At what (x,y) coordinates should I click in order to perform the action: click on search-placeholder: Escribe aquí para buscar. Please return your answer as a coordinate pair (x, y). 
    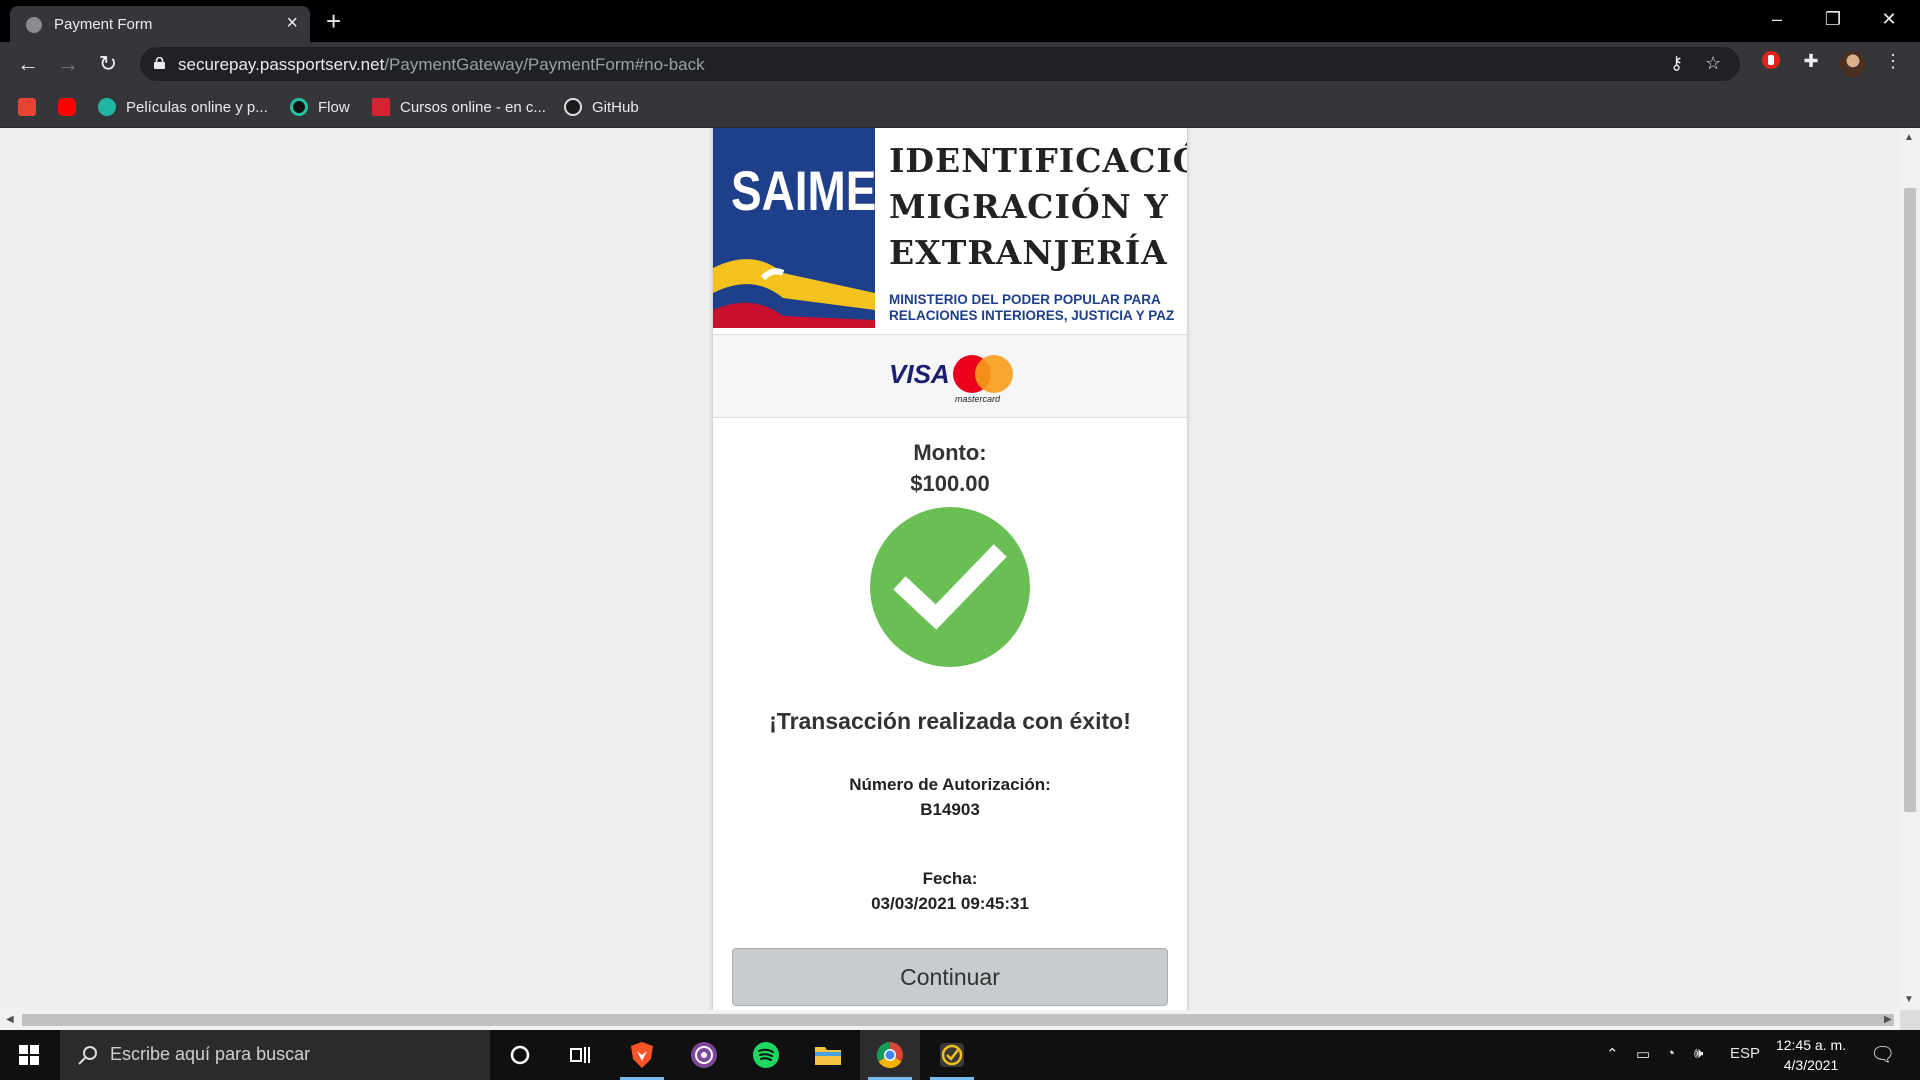
    Looking at the image, I should click on (210, 1054).